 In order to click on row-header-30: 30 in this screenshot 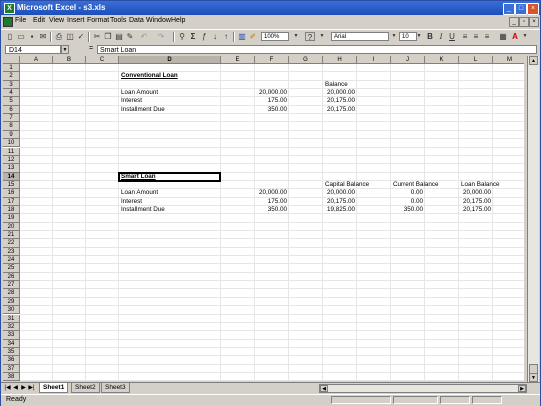, I will do `click(11, 310)`.